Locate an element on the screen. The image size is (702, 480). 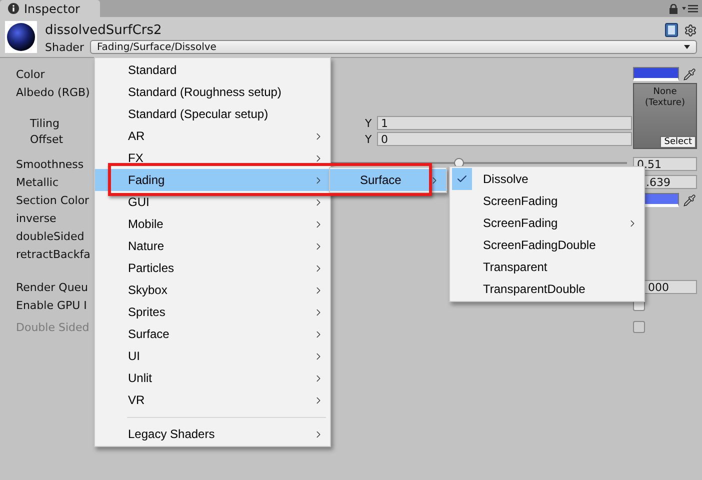
setting-label: Render Queu is located at coordinates (52, 287).